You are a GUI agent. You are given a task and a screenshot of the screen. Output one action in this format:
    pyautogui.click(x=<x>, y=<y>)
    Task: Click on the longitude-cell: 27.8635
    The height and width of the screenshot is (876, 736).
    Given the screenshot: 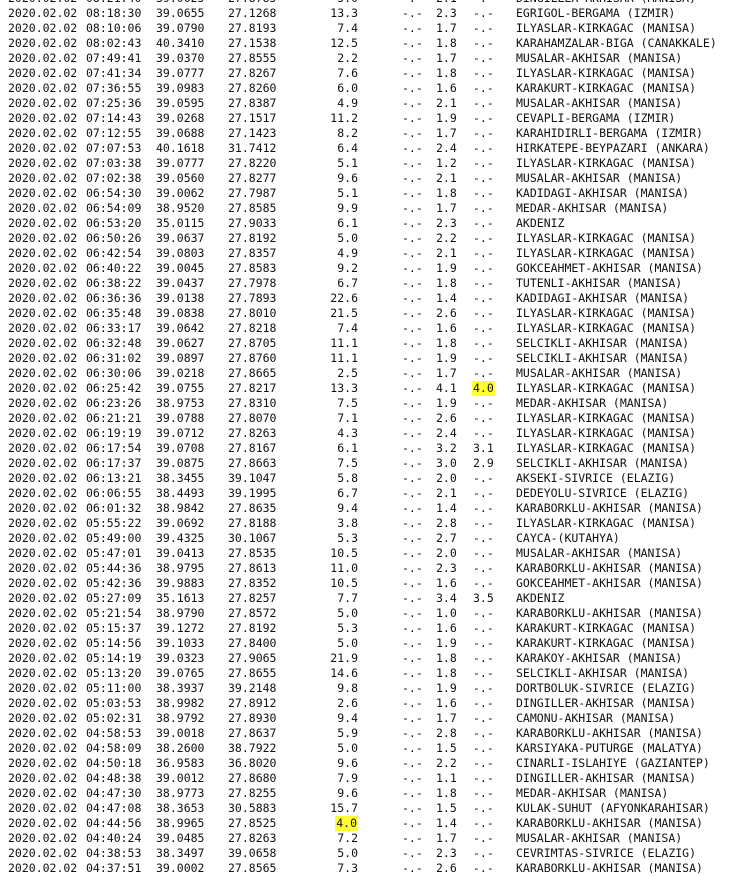 What is the action you would take?
    pyautogui.click(x=252, y=508)
    